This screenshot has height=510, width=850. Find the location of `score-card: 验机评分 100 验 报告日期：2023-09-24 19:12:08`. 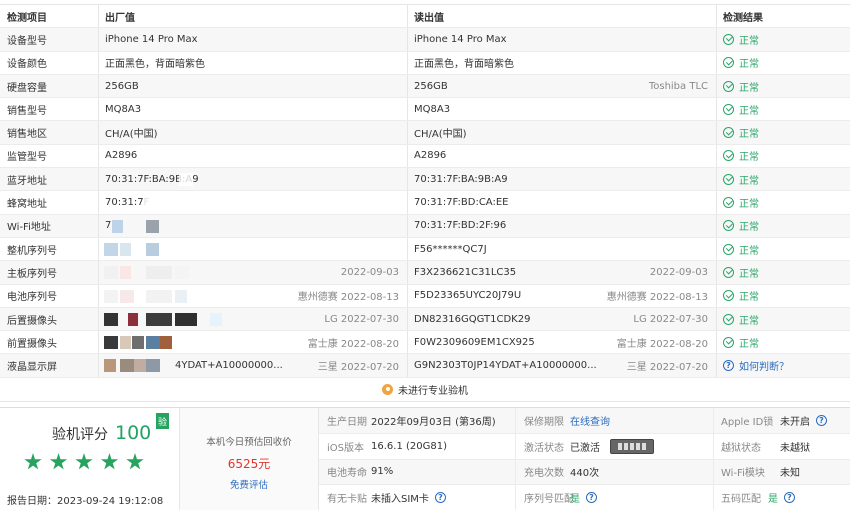

score-card: 验机评分 100 验 报告日期：2023-09-24 19:12:08 is located at coordinates (90, 459).